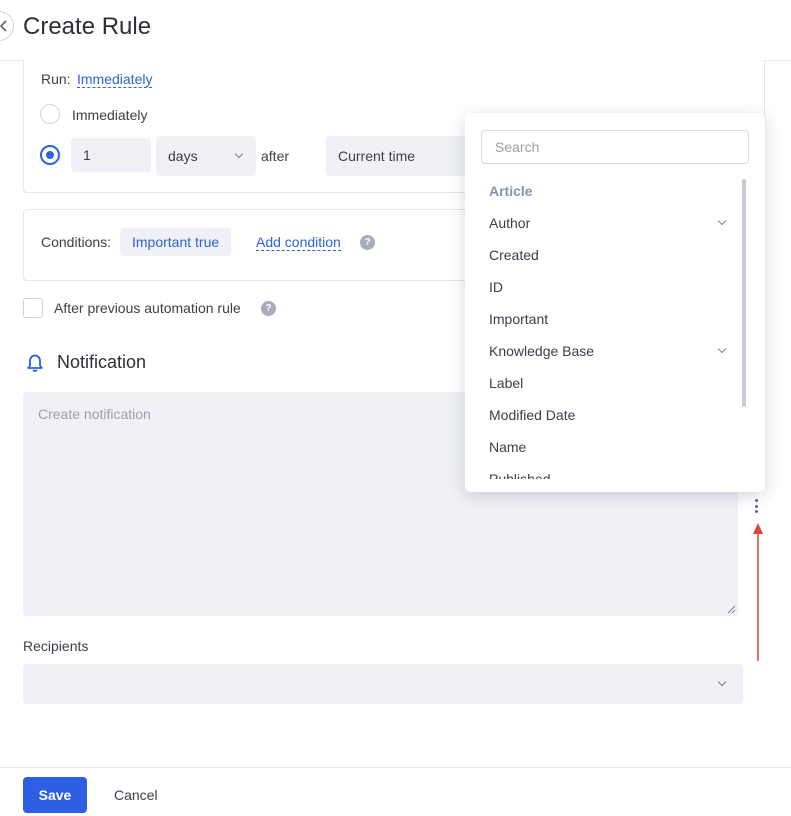  Describe the element at coordinates (110, 115) in the screenshot. I see `radio-immediately-label: Immediately` at that location.